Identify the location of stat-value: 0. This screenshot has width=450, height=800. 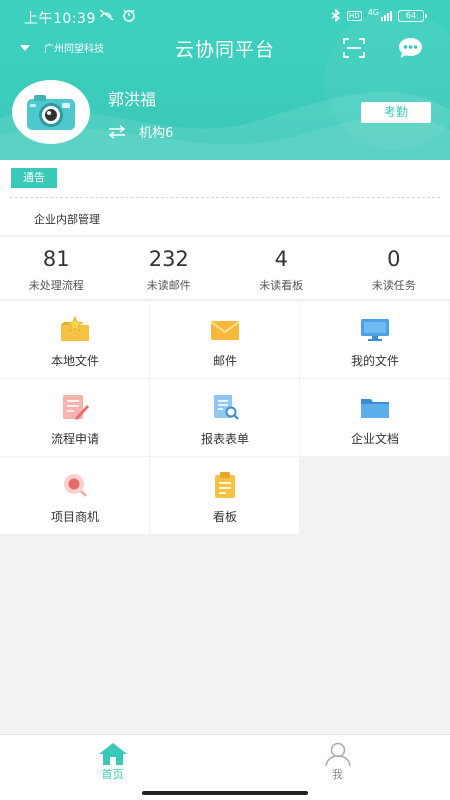
(394, 259).